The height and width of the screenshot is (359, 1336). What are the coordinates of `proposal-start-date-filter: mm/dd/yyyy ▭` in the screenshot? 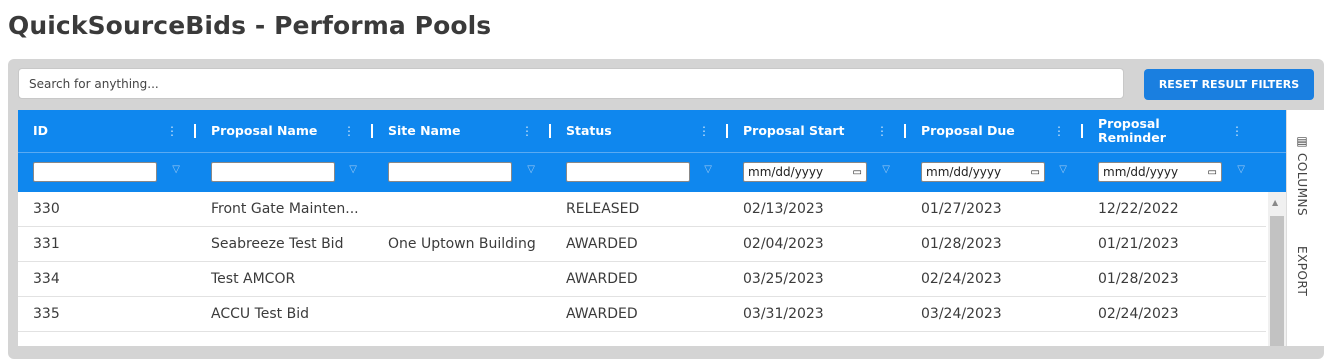 It's located at (805, 172).